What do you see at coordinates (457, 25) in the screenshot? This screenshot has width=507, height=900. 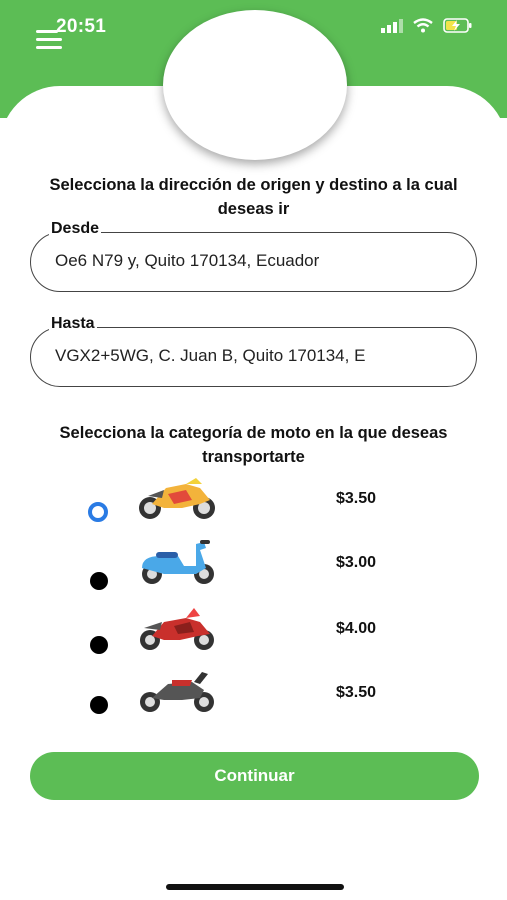 I see `battery-charging-icon` at bounding box center [457, 25].